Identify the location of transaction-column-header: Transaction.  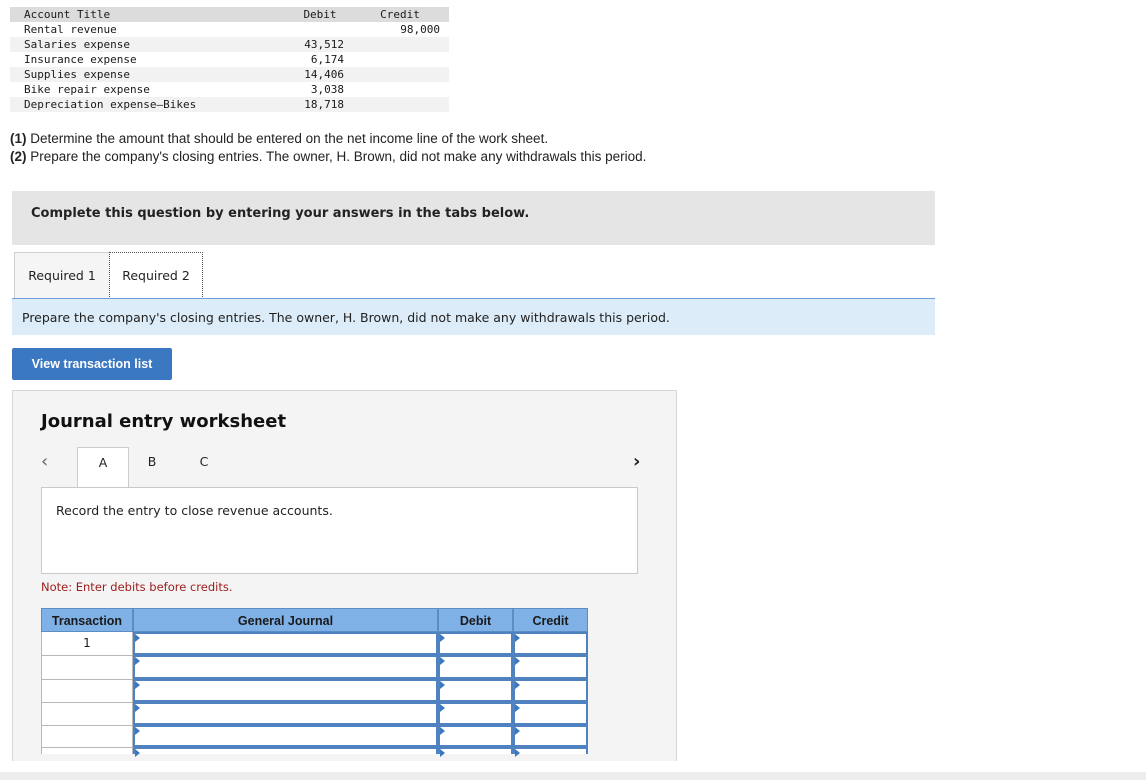
(87, 620).